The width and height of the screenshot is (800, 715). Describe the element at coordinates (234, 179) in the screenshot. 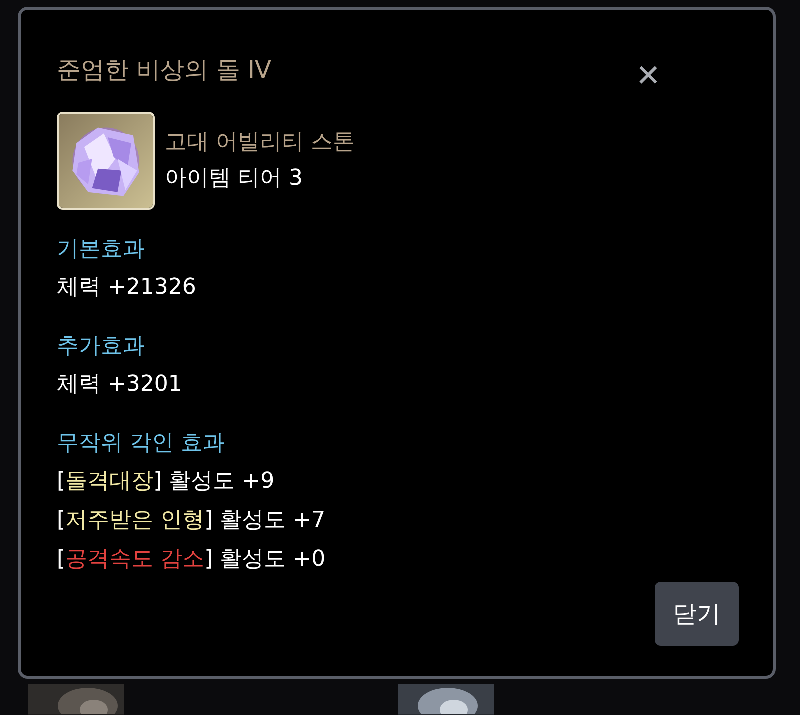

I see `item-tier-label: 아이템 티어 3` at that location.